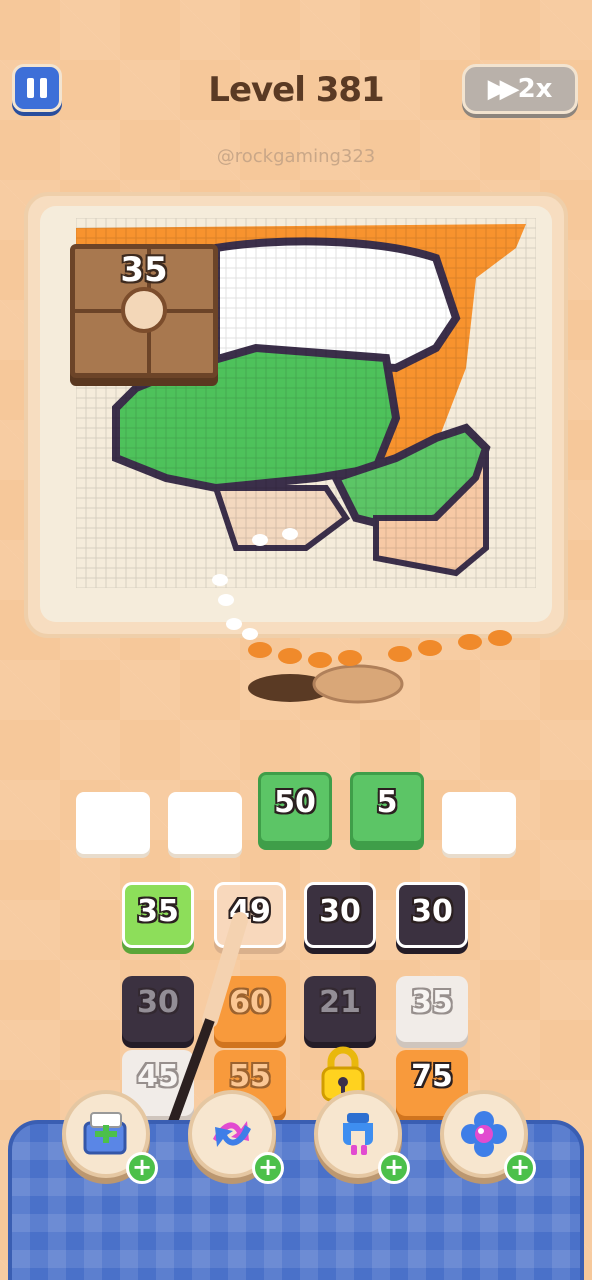  What do you see at coordinates (144, 310) in the screenshot?
I see `ant-face-icon` at bounding box center [144, 310].